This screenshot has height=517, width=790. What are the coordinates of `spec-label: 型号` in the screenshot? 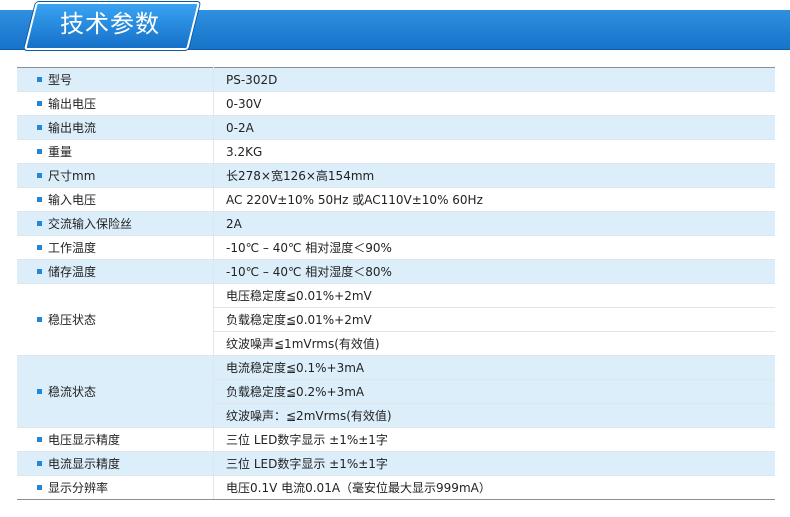 It's located at (60, 80).